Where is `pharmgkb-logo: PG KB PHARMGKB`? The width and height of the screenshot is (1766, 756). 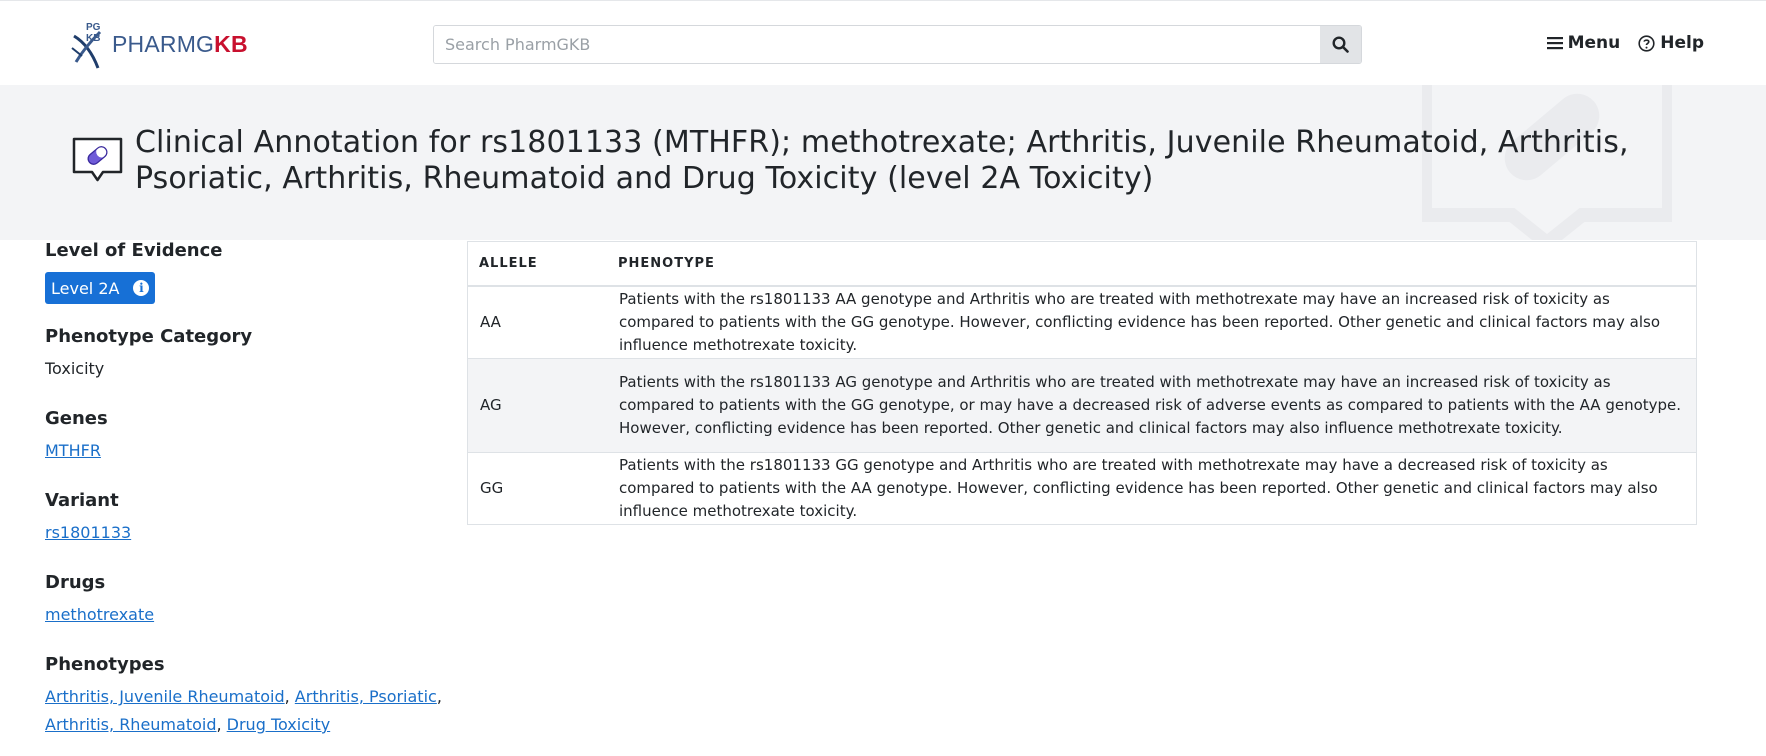
pharmgkb-logo: PG KB PHARMGKB is located at coordinates (159, 44).